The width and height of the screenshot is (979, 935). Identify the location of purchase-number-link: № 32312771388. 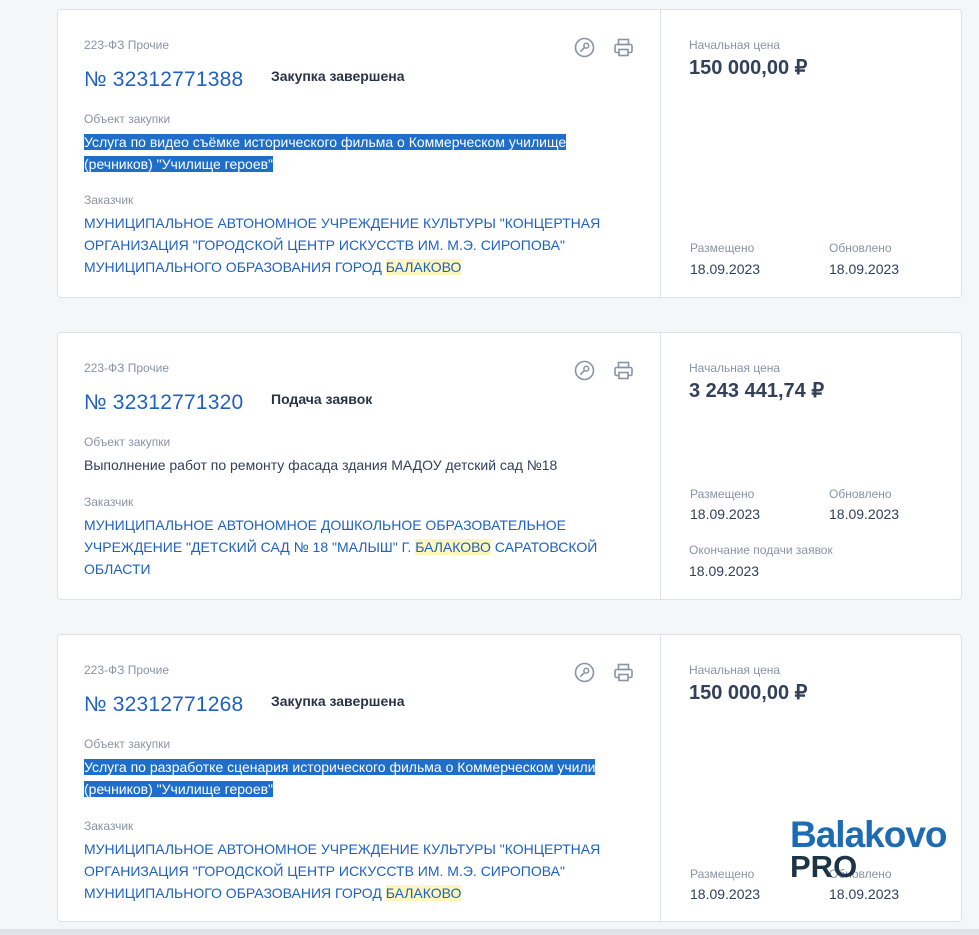
(163, 80).